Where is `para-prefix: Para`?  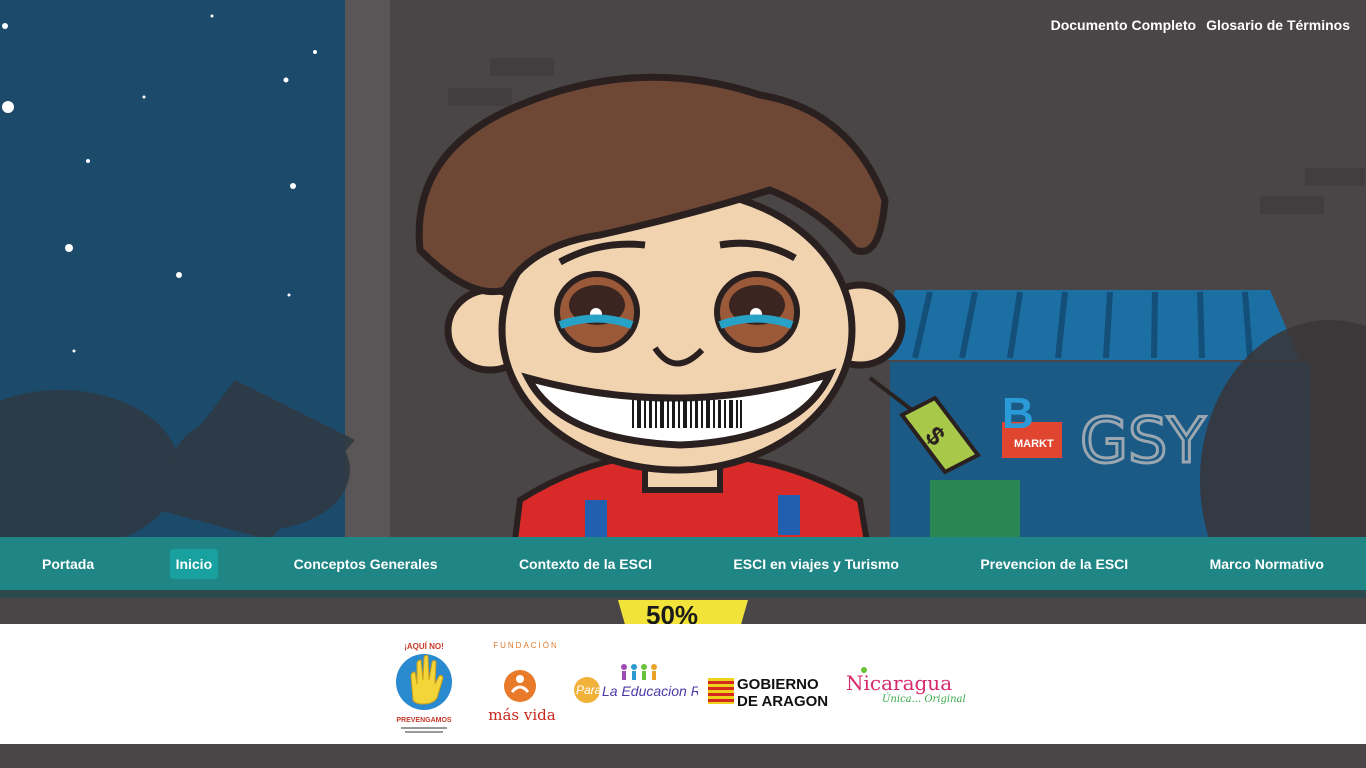 para-prefix: Para is located at coordinates (589, 690).